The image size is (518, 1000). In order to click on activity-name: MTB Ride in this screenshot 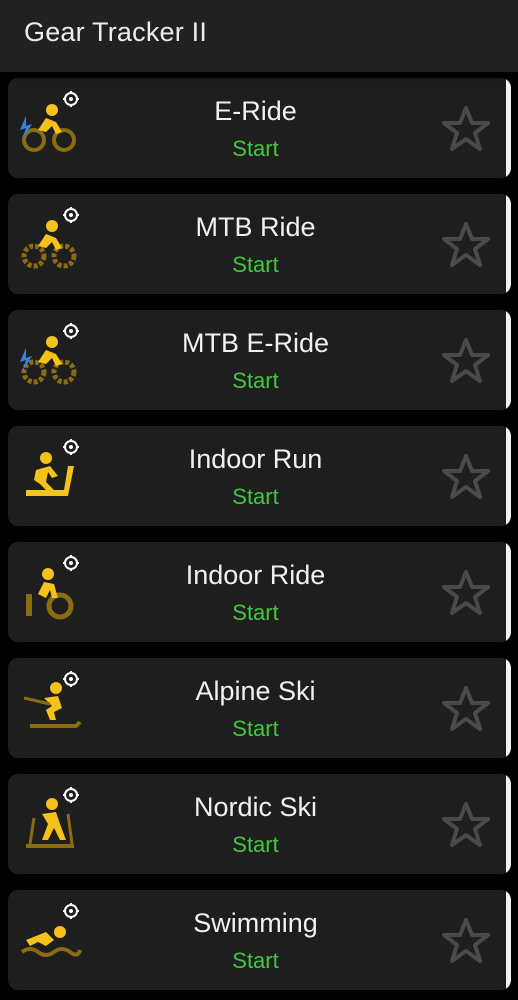, I will do `click(255, 227)`.